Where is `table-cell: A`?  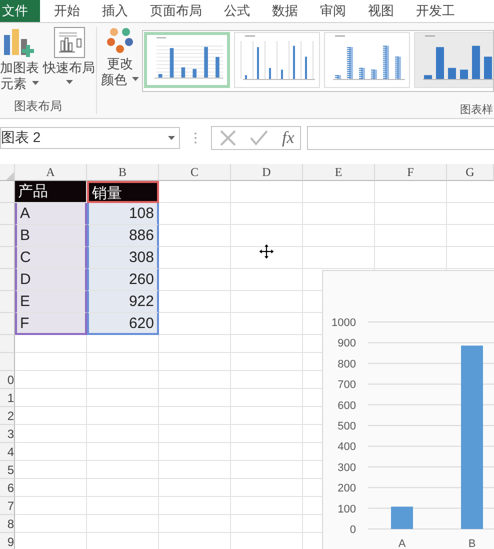 table-cell: A is located at coordinates (51, 214).